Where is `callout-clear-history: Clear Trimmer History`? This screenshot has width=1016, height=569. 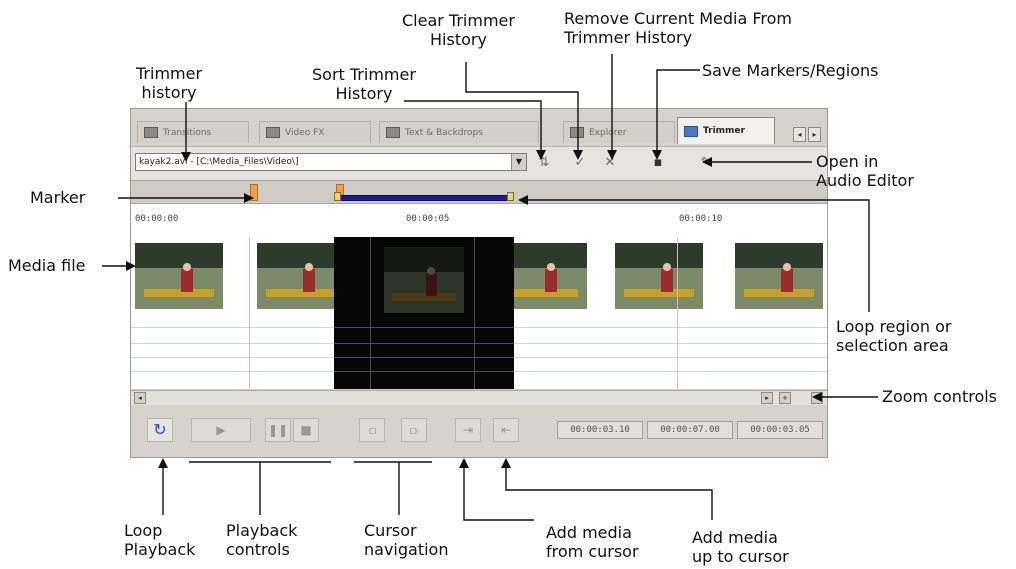
callout-clear-history: Clear Trimmer History is located at coordinates (458, 30).